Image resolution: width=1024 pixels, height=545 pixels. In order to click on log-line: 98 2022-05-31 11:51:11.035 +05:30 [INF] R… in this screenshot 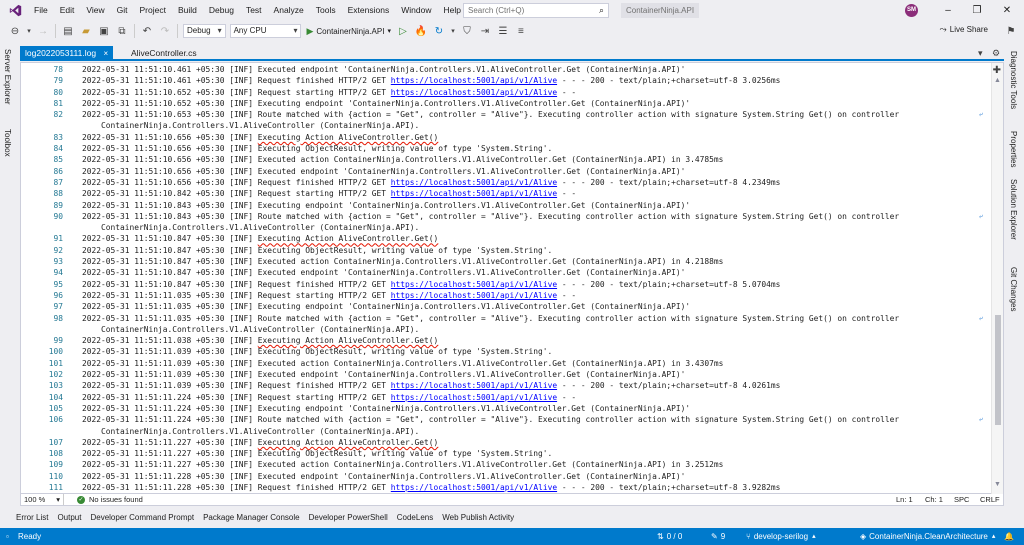, I will do `click(504, 318)`.